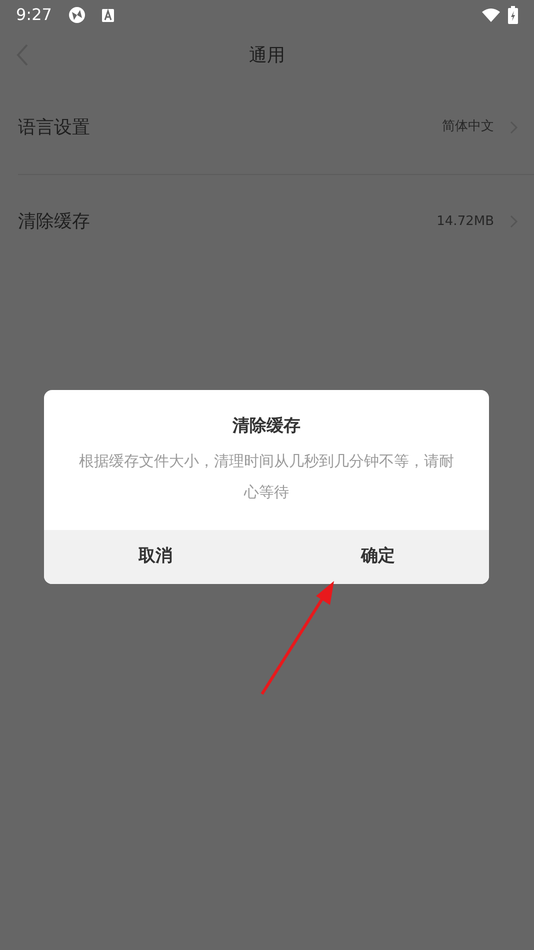  What do you see at coordinates (54, 128) in the screenshot?
I see `setting-label: 语言设置` at bounding box center [54, 128].